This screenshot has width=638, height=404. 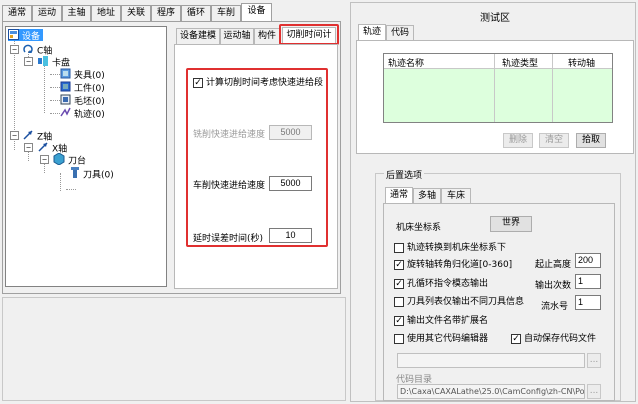 I want to click on opt-rotary-checkbox: ✓ 旋转轴转角归化道[0-360], so click(x=453, y=263).